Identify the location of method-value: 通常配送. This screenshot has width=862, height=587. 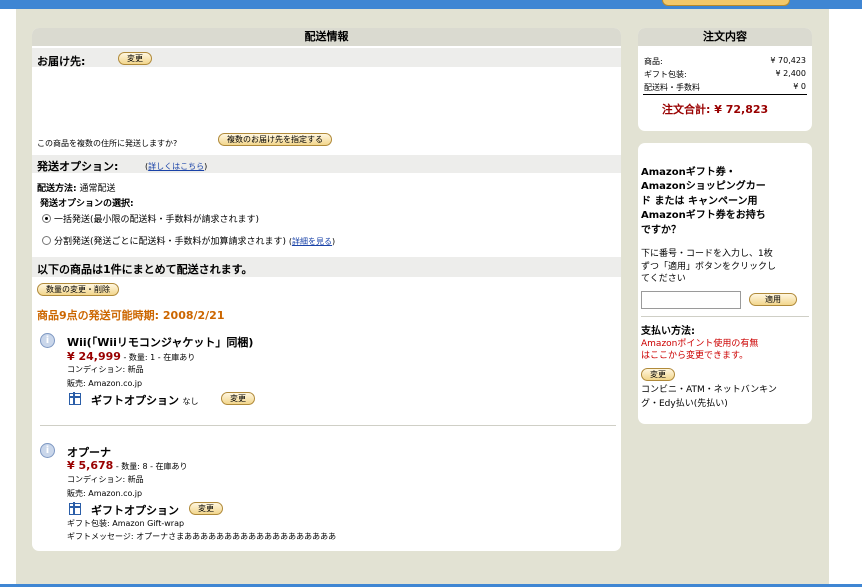
(97, 189).